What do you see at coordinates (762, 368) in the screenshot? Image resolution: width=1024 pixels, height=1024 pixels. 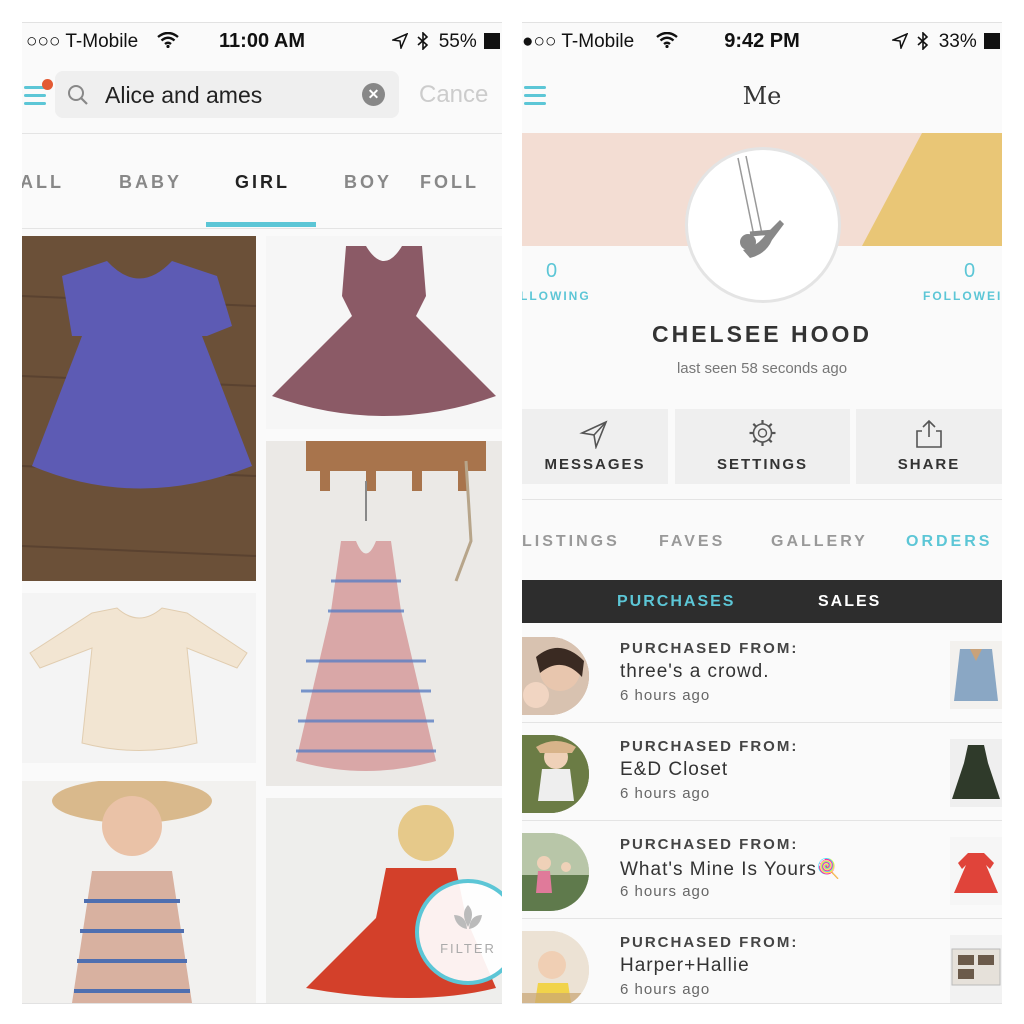 I see `last-seen-text: last seen 58 seconds ago` at bounding box center [762, 368].